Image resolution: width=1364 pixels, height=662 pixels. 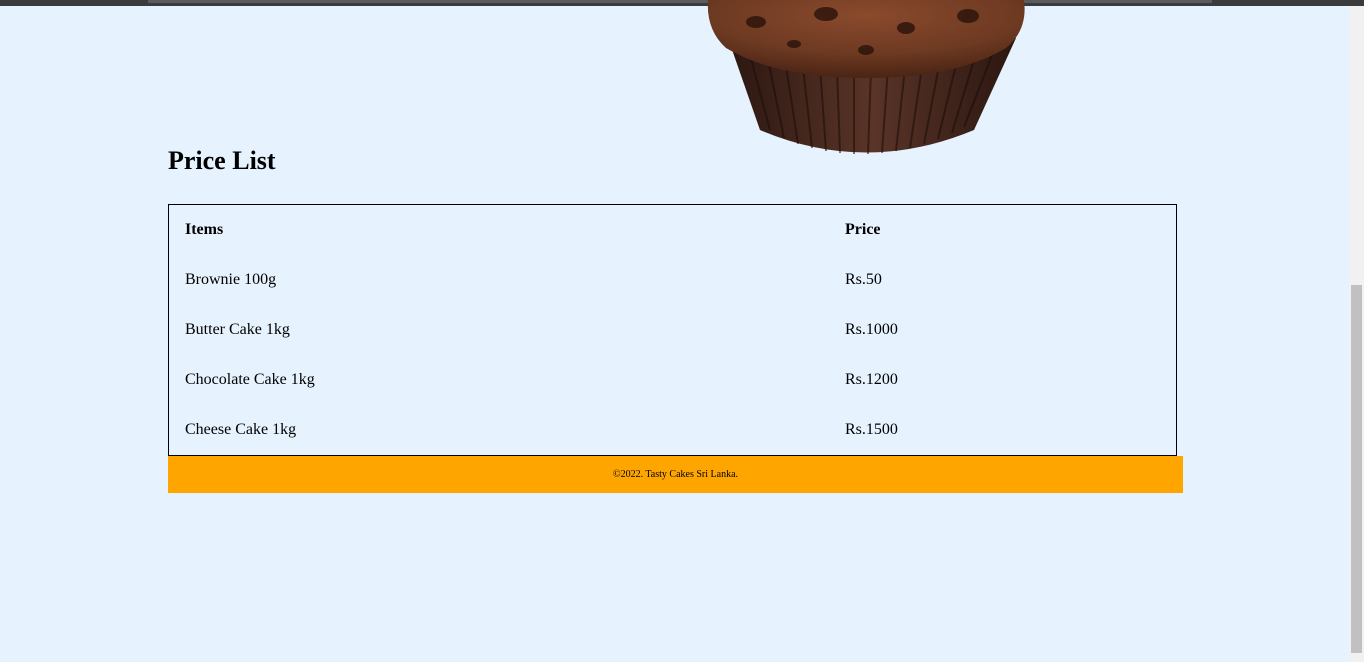 I want to click on browser-top-bar-strip, so click(x=680, y=1).